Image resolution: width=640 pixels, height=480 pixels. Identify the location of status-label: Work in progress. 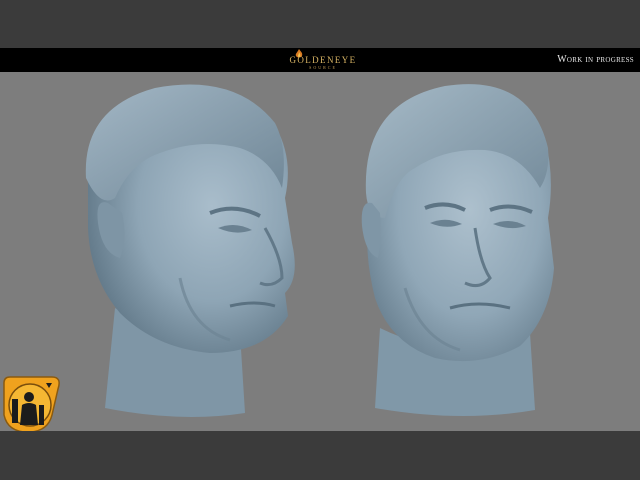
(595, 59).